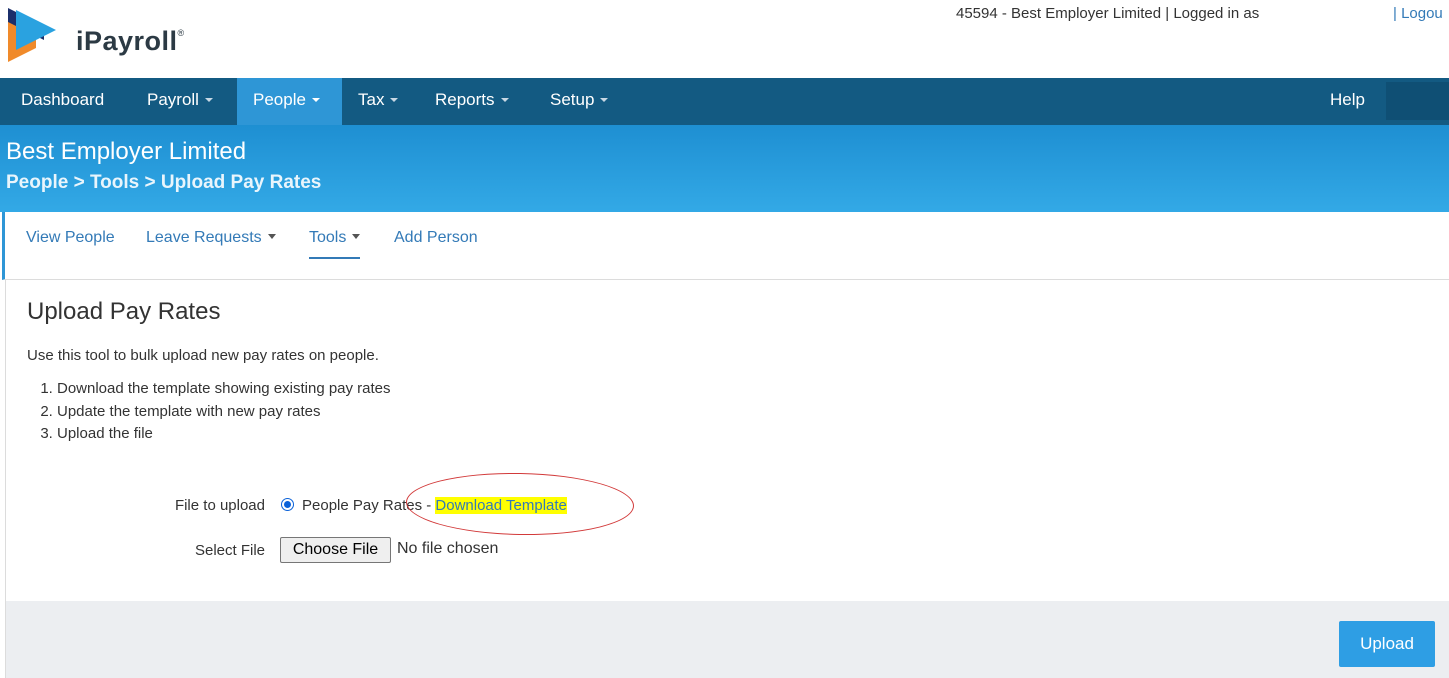 This screenshot has height=678, width=1449. Describe the element at coordinates (287, 504) in the screenshot. I see `people-pay-rates-radio` at that location.